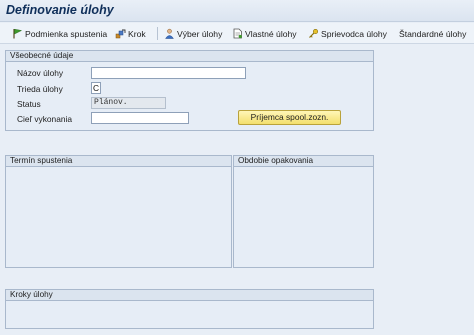  I want to click on page-title: Definovanie úlohy, so click(60, 10).